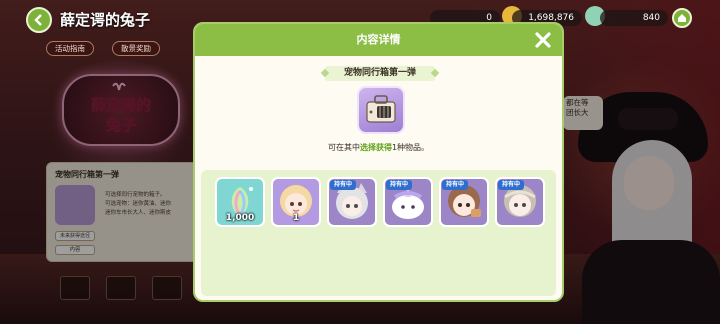 The height and width of the screenshot is (324, 720). I want to click on home-button, so click(682, 18).